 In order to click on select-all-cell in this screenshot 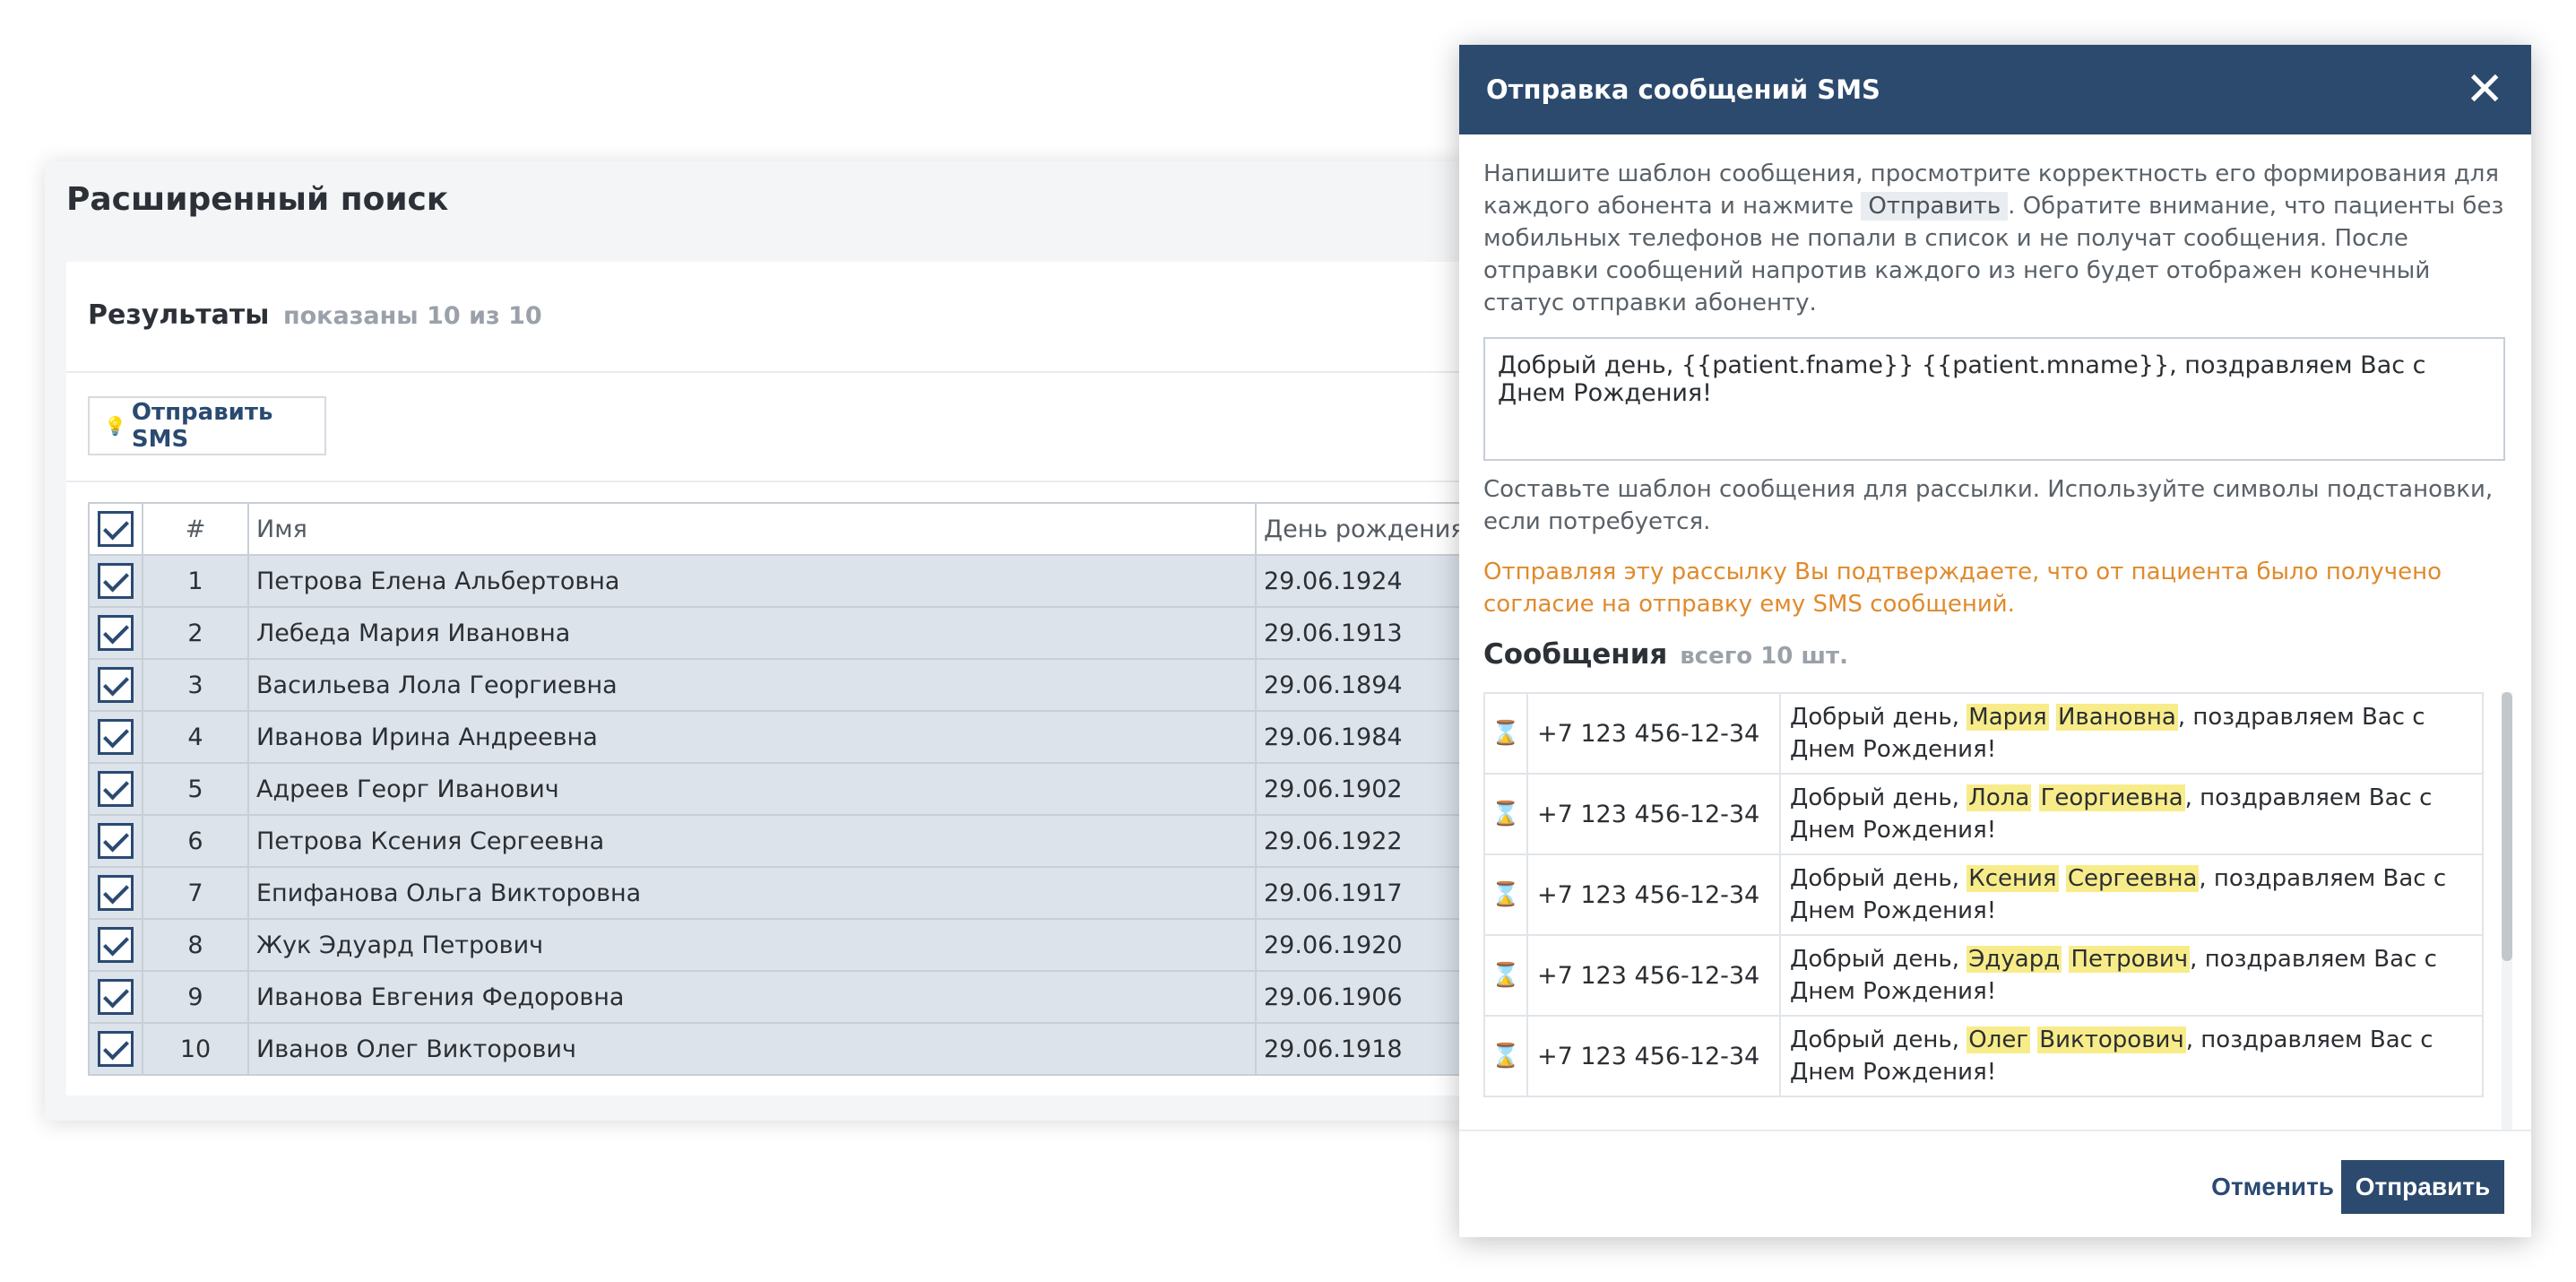, I will do `click(115, 529)`.